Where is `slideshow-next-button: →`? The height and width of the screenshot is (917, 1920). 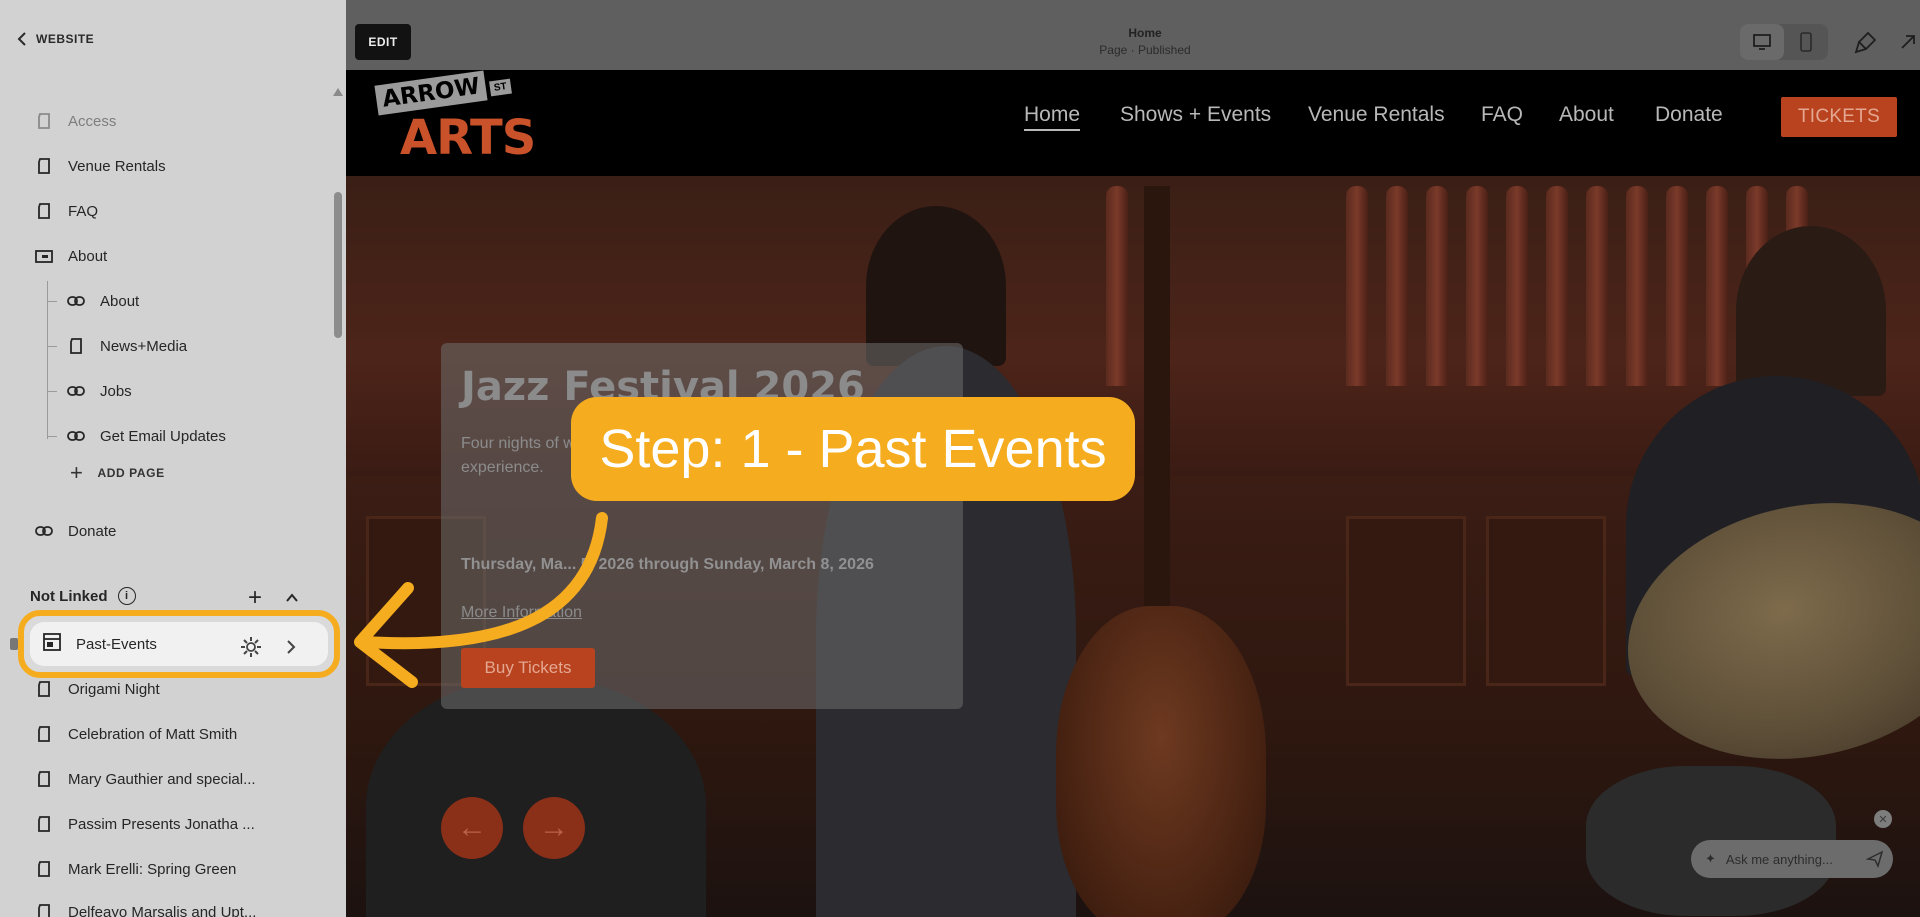
slideshow-next-button: → is located at coordinates (554, 828).